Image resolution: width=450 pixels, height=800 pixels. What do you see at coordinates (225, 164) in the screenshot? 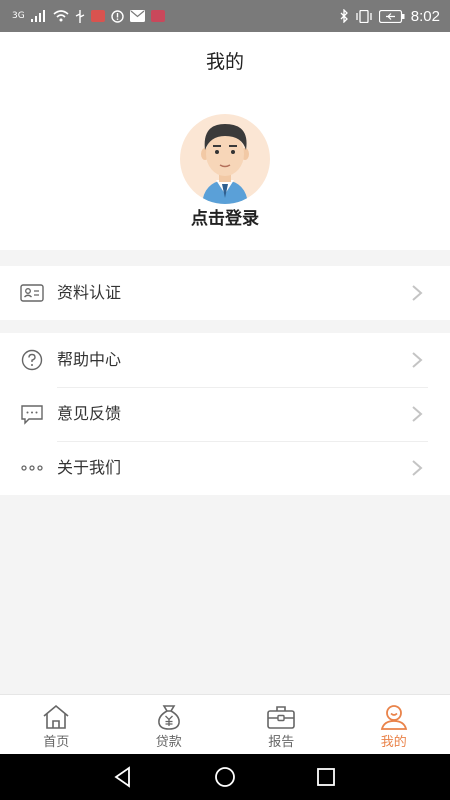
I see `avatar-icon` at bounding box center [225, 164].